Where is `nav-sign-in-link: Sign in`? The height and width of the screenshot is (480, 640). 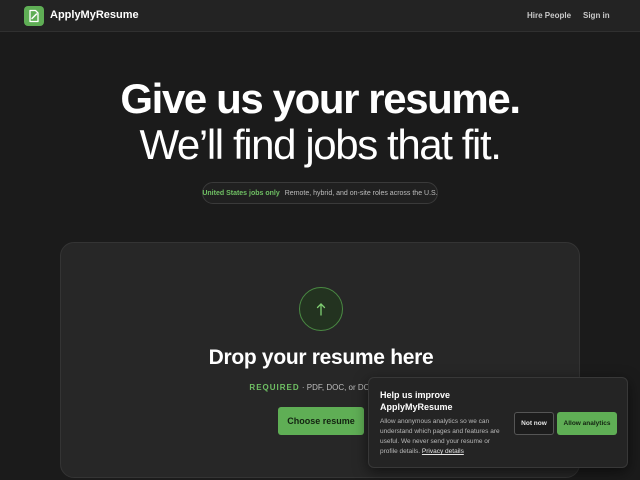 nav-sign-in-link: Sign in is located at coordinates (596, 15).